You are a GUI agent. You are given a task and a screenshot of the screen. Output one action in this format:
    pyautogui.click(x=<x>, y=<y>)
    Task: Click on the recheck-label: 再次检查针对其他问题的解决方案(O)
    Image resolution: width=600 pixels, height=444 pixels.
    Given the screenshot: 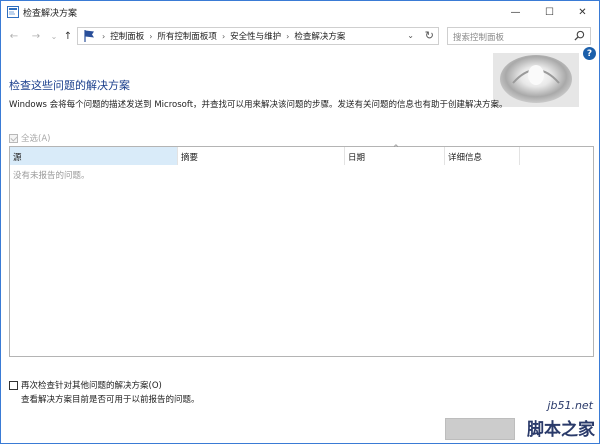 What is the action you would take?
    pyautogui.click(x=91, y=385)
    